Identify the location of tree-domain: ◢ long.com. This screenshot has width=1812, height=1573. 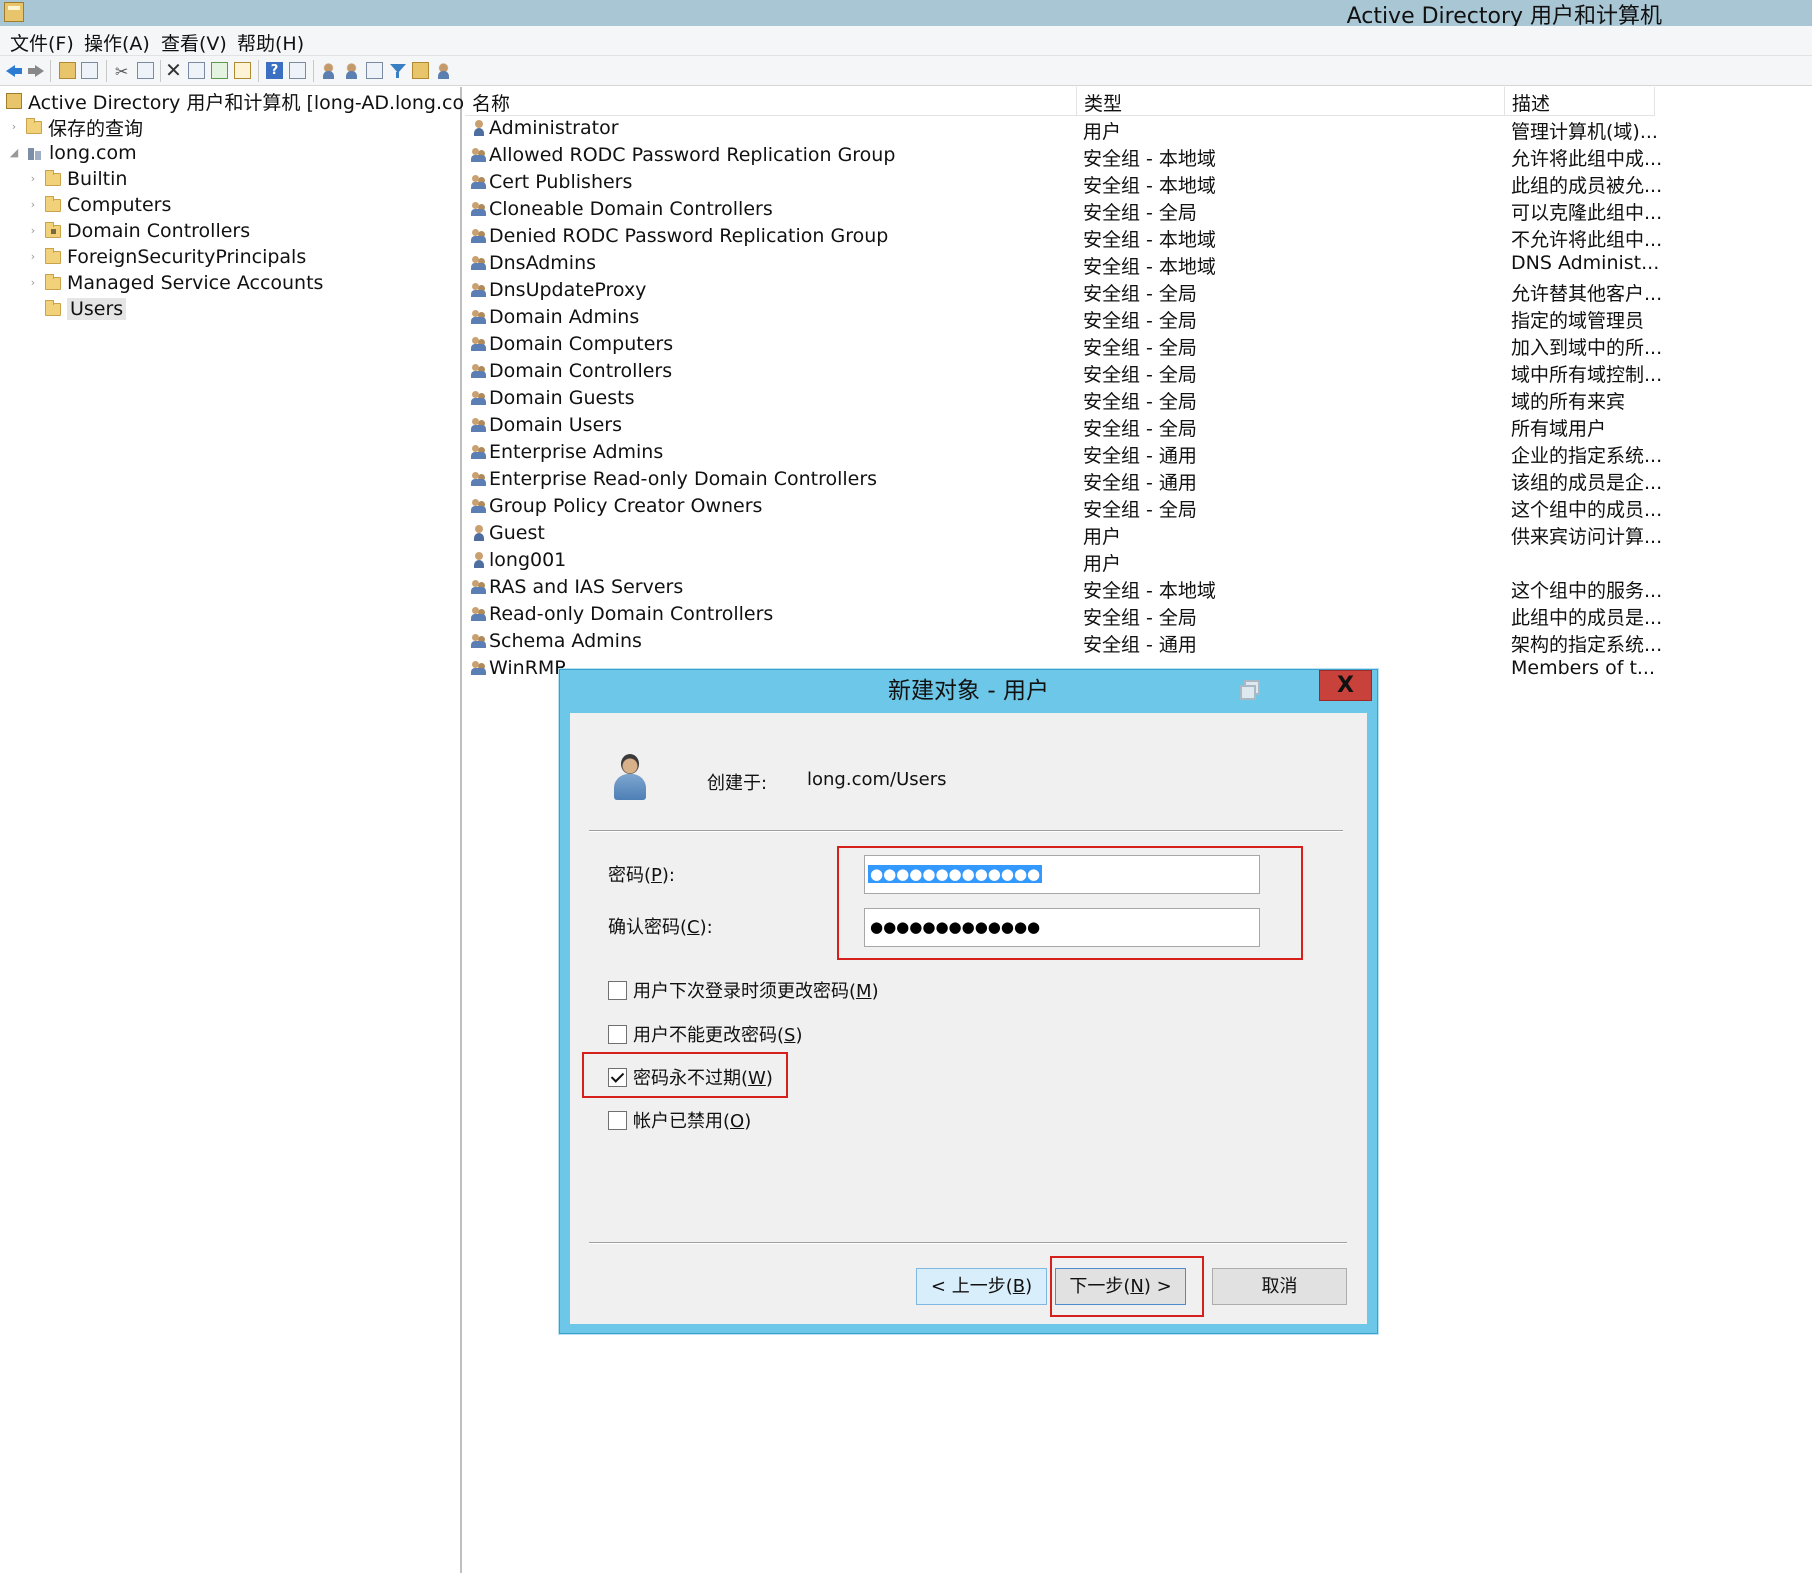
(72, 153).